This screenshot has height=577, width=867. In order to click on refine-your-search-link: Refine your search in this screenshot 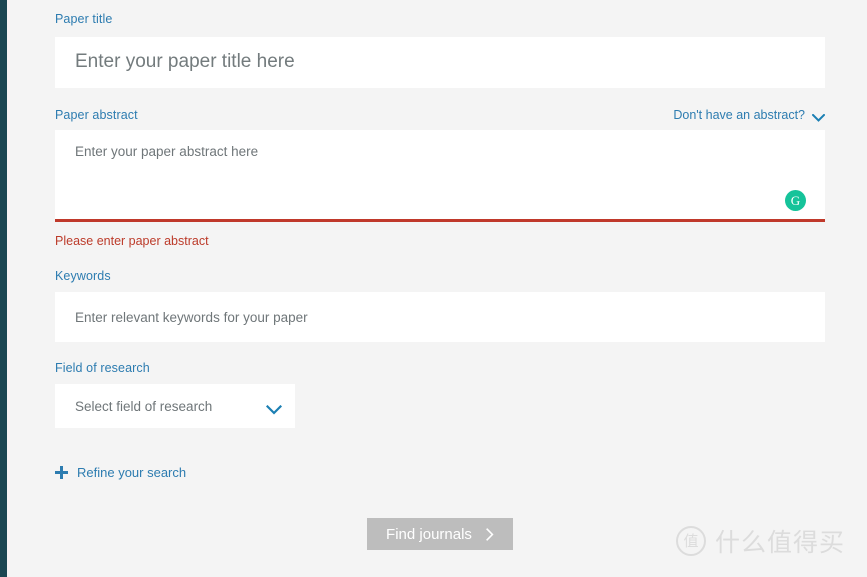, I will do `click(120, 472)`.